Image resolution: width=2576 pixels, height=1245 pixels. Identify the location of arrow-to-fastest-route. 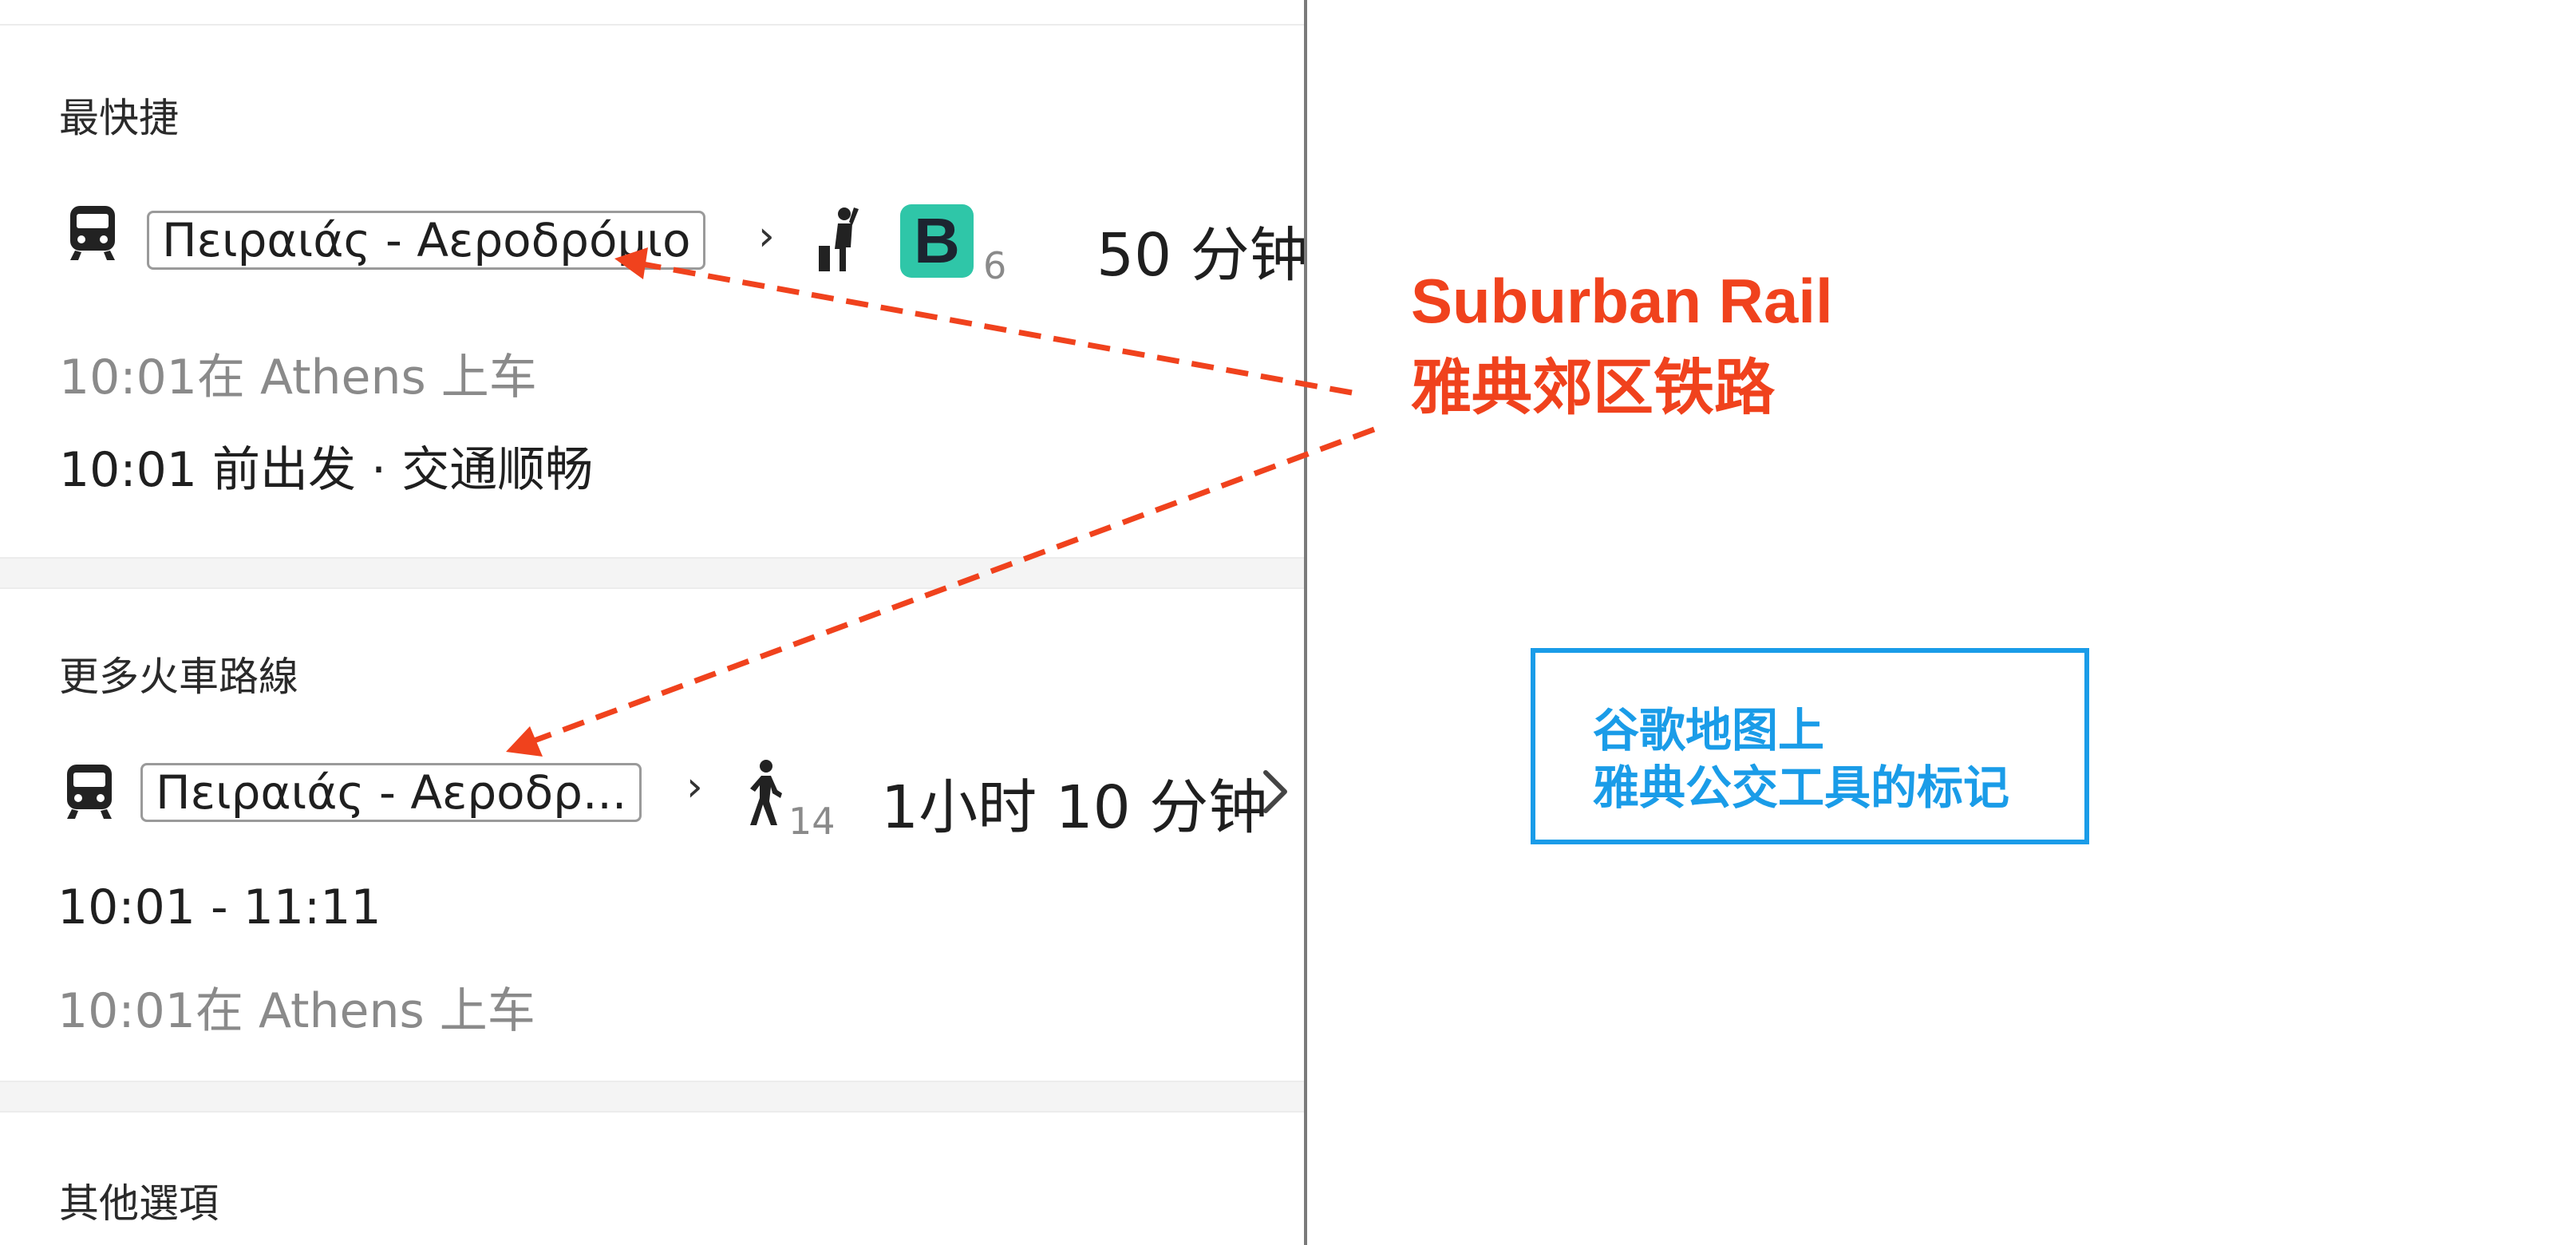
(995, 328).